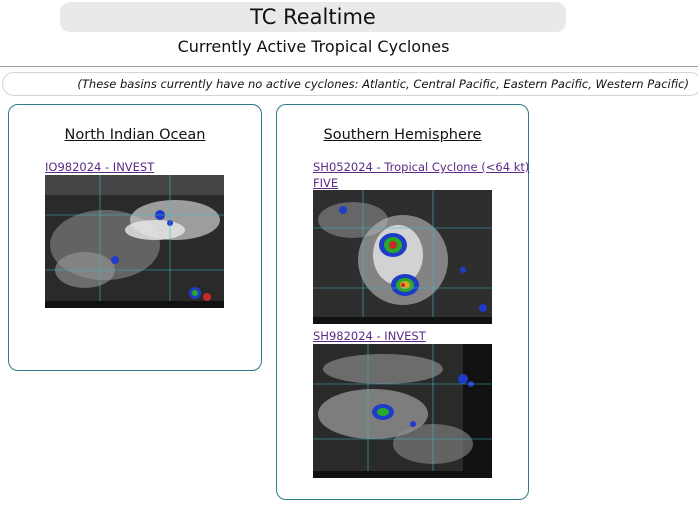  What do you see at coordinates (313, 17) in the screenshot?
I see `page-title: TC Realtime` at bounding box center [313, 17].